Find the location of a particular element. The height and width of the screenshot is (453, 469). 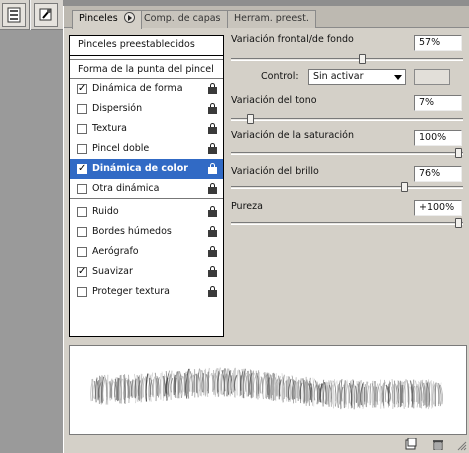

option-wet-edges: Bordes húmedos is located at coordinates (146, 232).